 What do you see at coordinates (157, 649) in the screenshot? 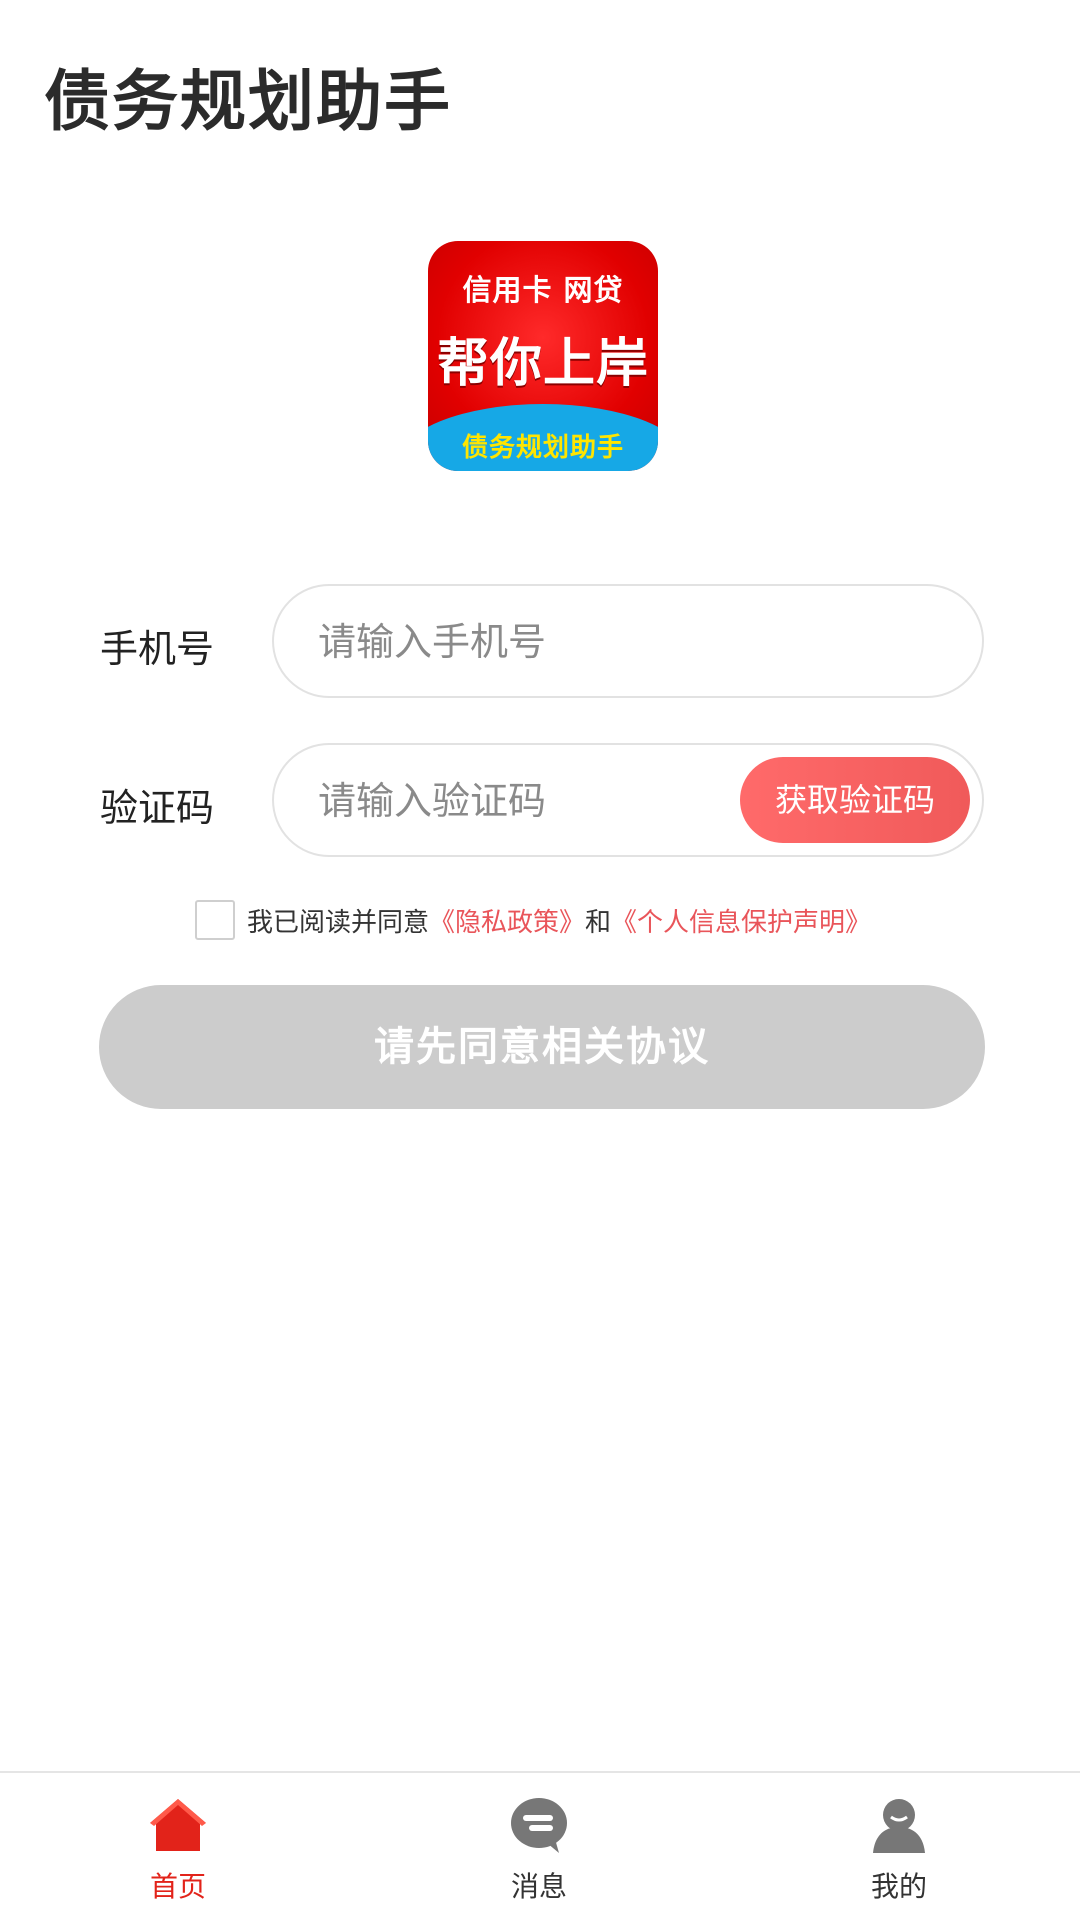
I see `phone-label: 手机号` at bounding box center [157, 649].